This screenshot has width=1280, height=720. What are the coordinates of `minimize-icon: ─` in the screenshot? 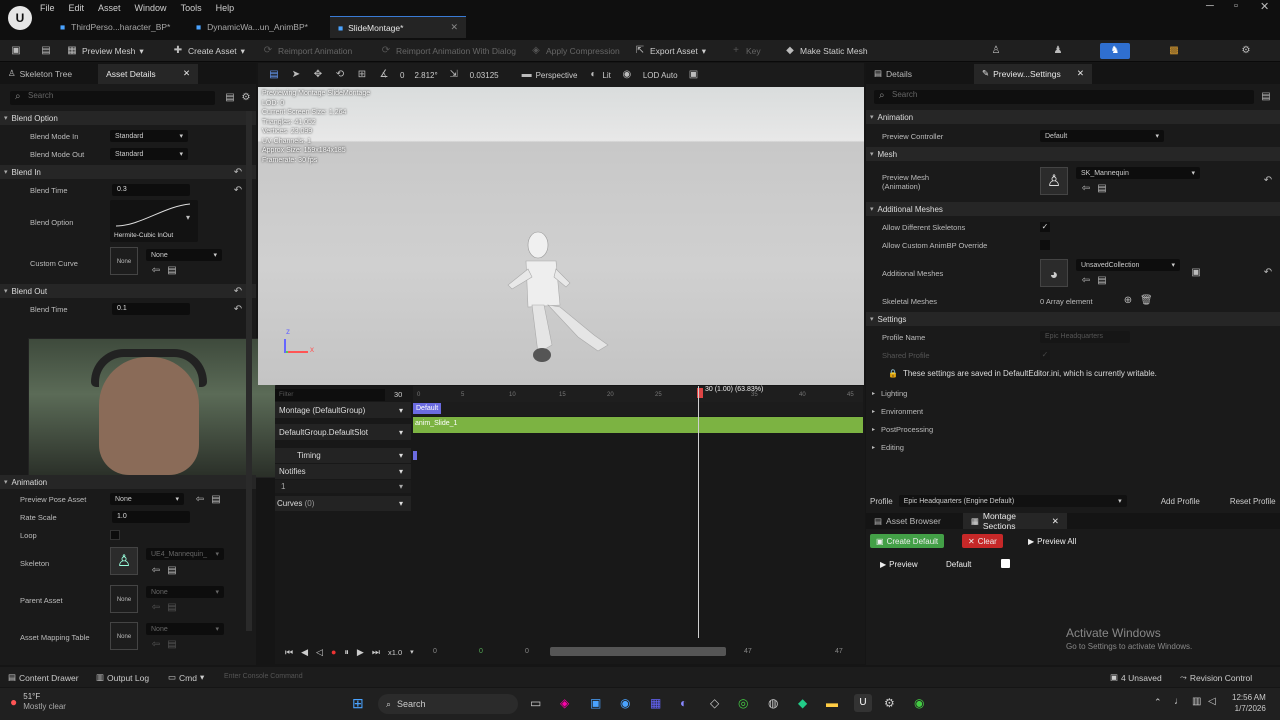 It's located at (1210, 6).